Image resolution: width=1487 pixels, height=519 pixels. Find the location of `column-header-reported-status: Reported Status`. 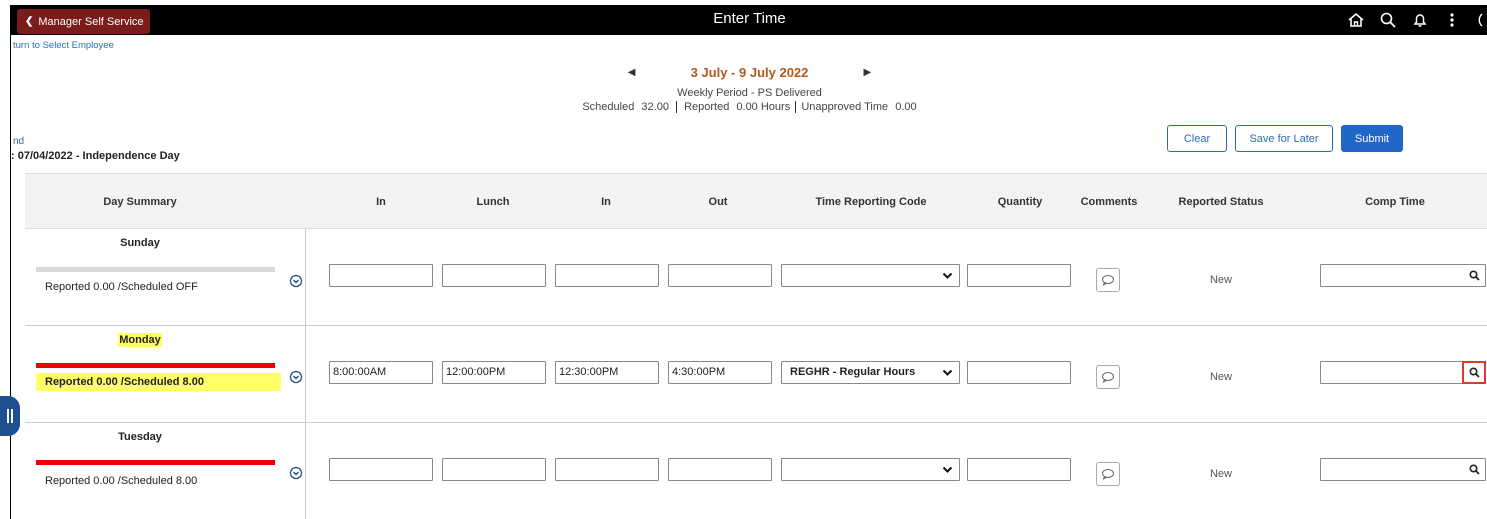

column-header-reported-status: Reported Status is located at coordinates (1221, 202).